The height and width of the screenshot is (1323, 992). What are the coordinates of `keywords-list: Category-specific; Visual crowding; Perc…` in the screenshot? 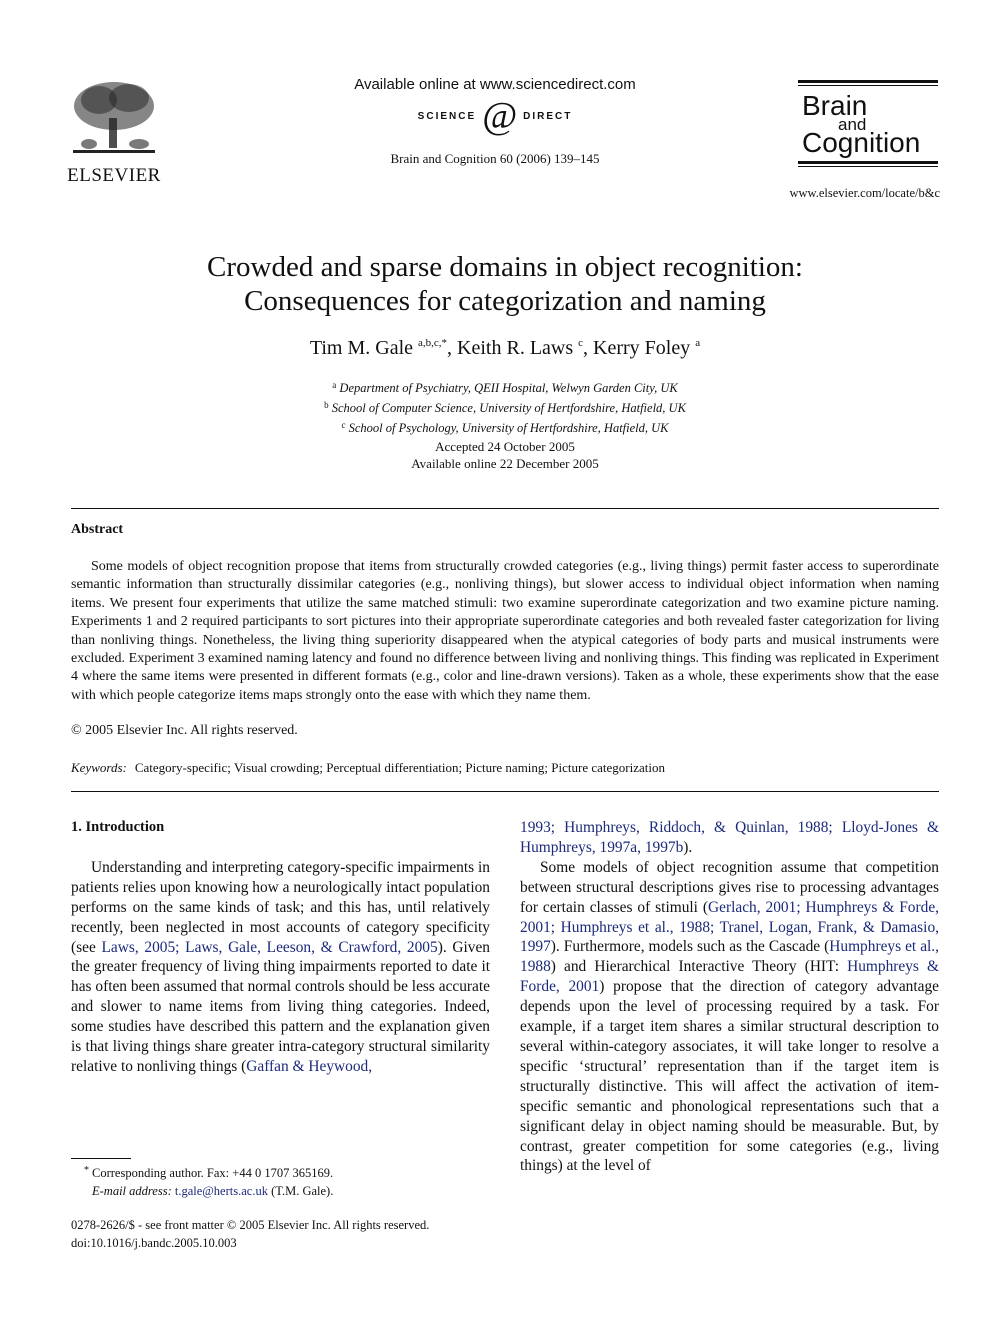 It's located at (399, 767).